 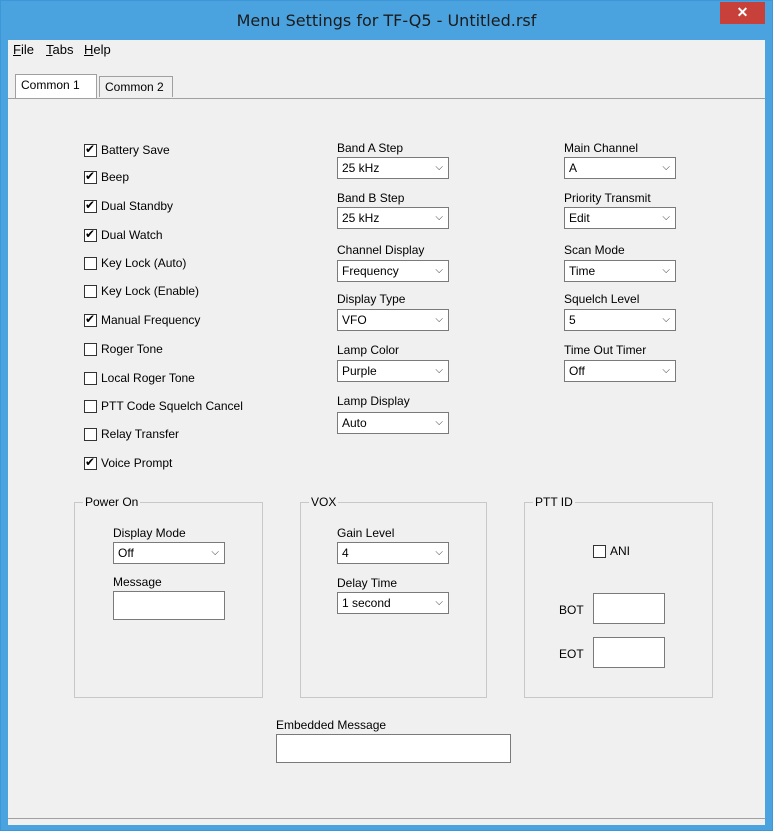 What do you see at coordinates (582, 271) in the screenshot?
I see `select-value: Time` at bounding box center [582, 271].